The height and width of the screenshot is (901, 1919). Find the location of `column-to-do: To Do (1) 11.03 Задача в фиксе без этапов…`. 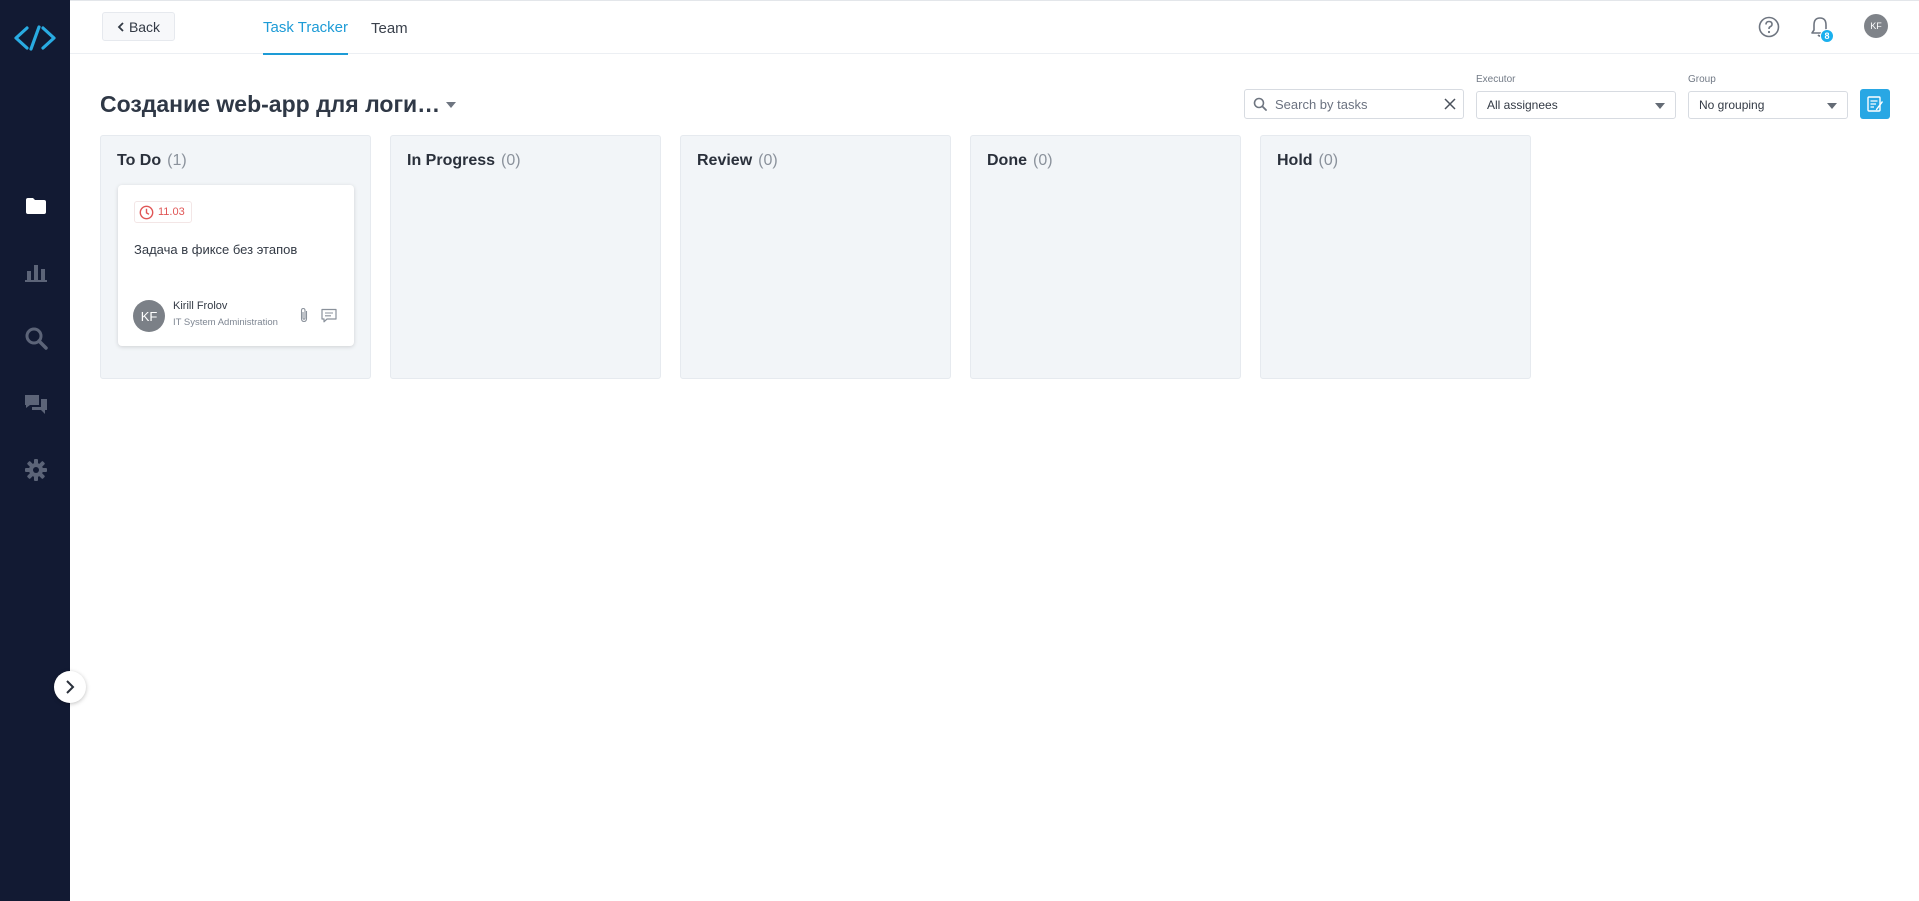

column-to-do: To Do (1) 11.03 Задача в фиксе без этапов… is located at coordinates (235, 257).